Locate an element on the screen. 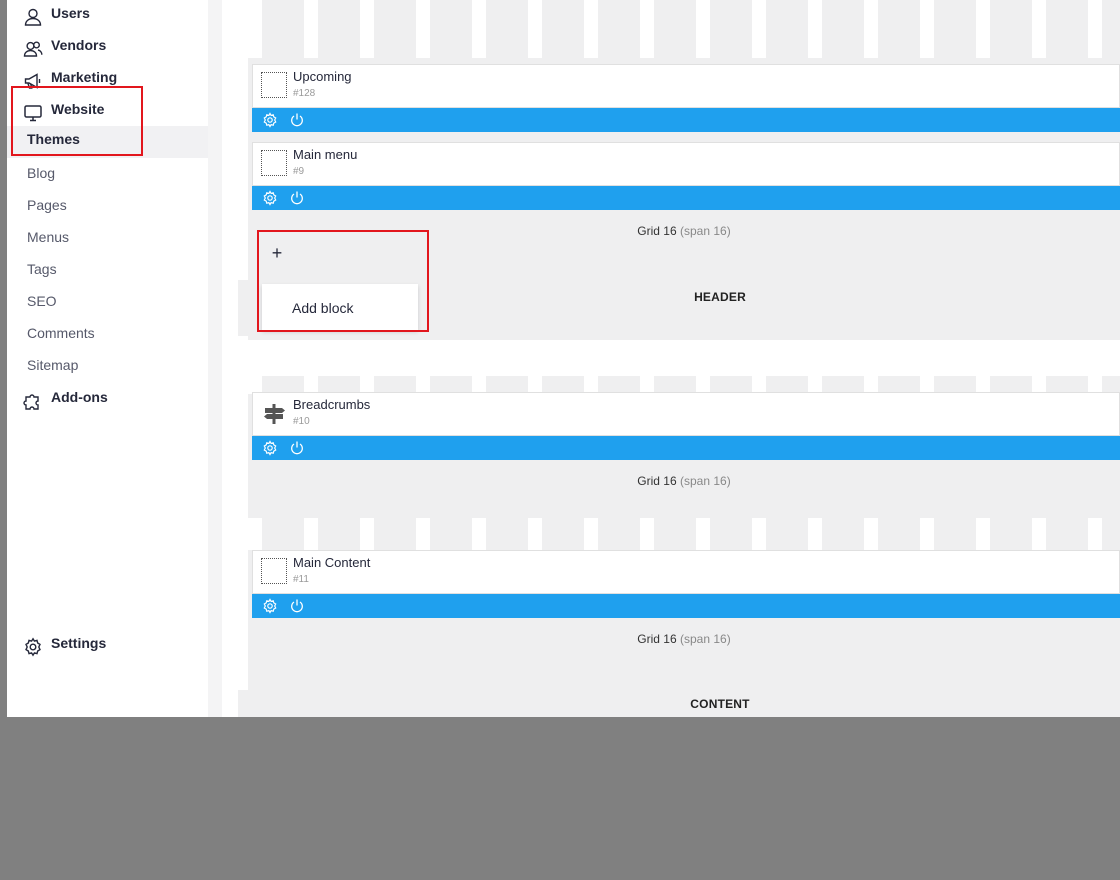 The image size is (1120, 880). sidebar-subitem-blog: Blog is located at coordinates (107, 176).